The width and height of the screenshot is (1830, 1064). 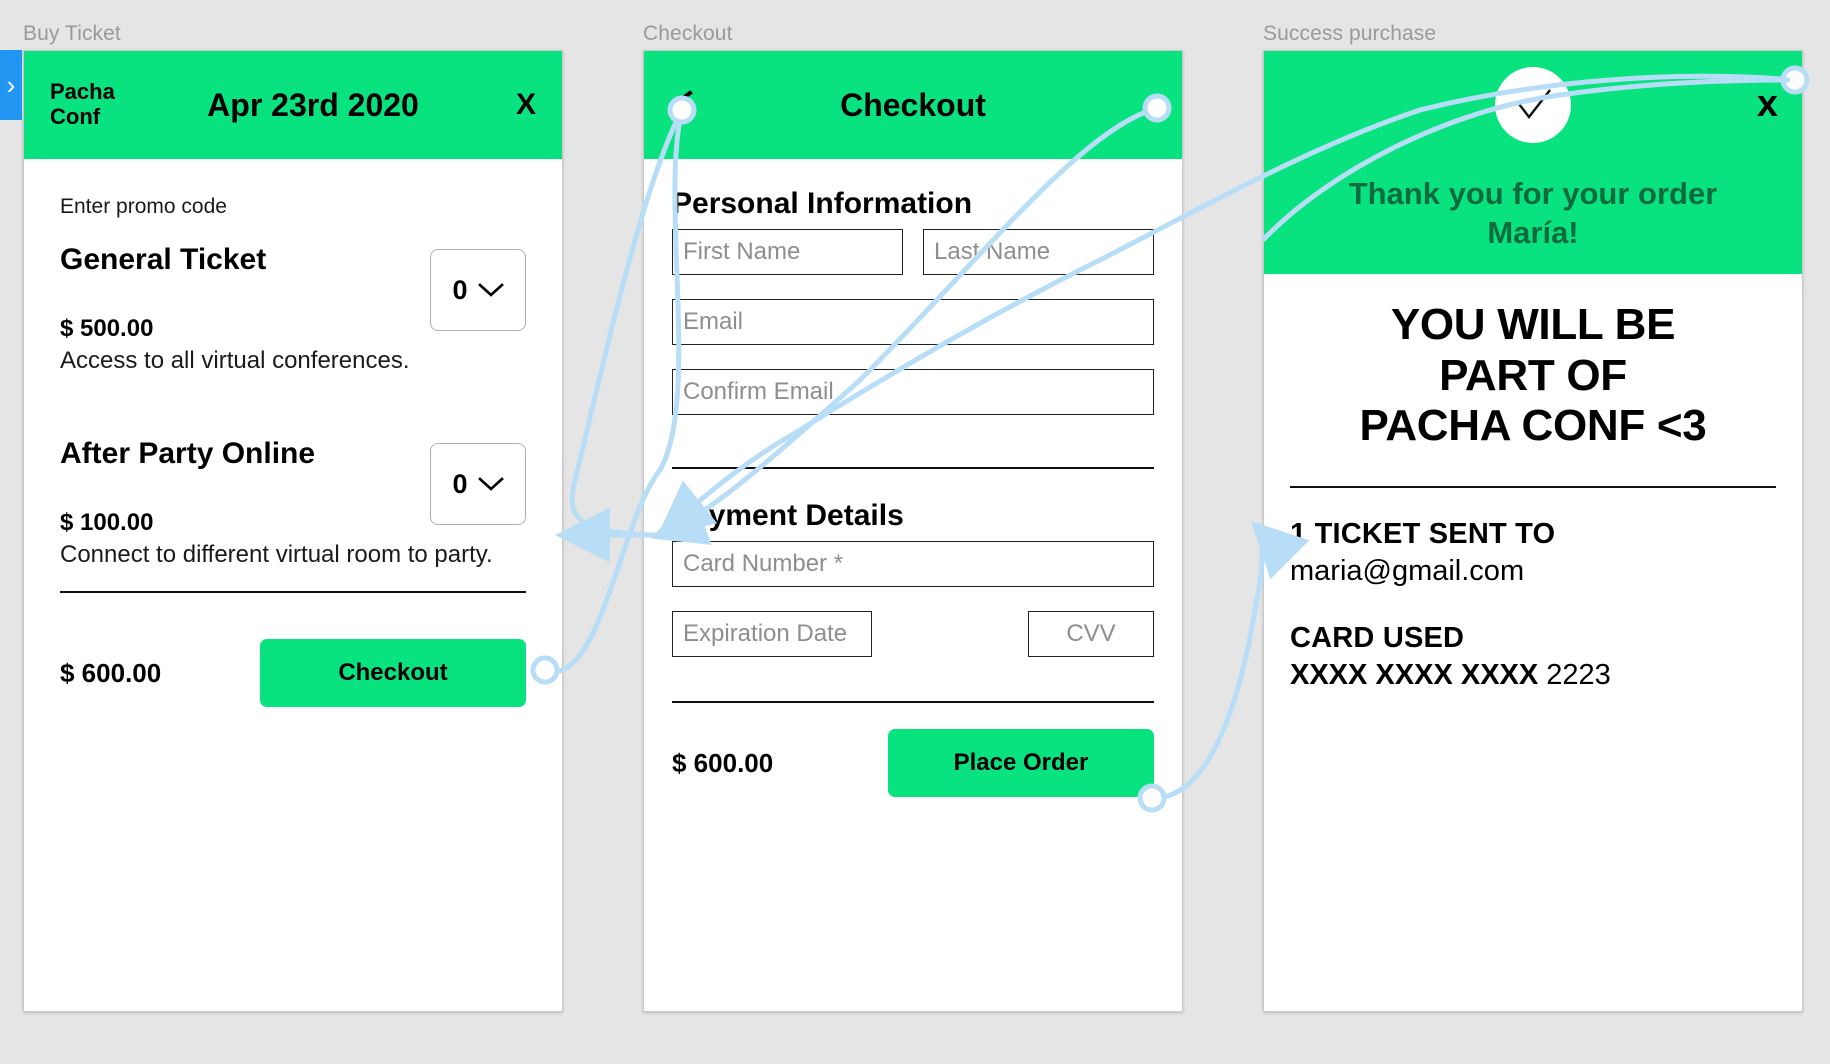 What do you see at coordinates (913, 564) in the screenshot?
I see `card-number-input` at bounding box center [913, 564].